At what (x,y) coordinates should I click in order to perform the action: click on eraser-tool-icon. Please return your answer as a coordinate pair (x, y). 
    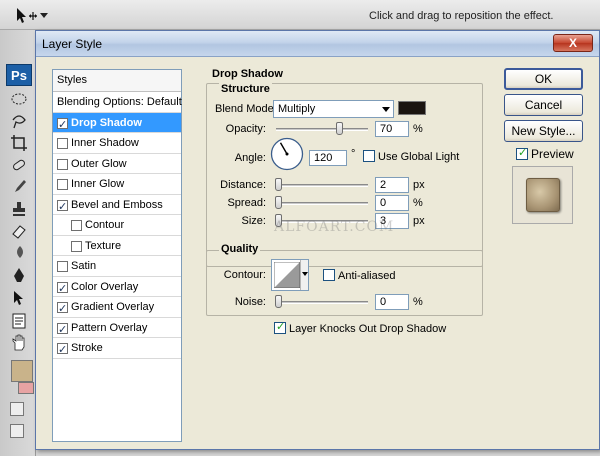
    Looking at the image, I should click on (19, 231).